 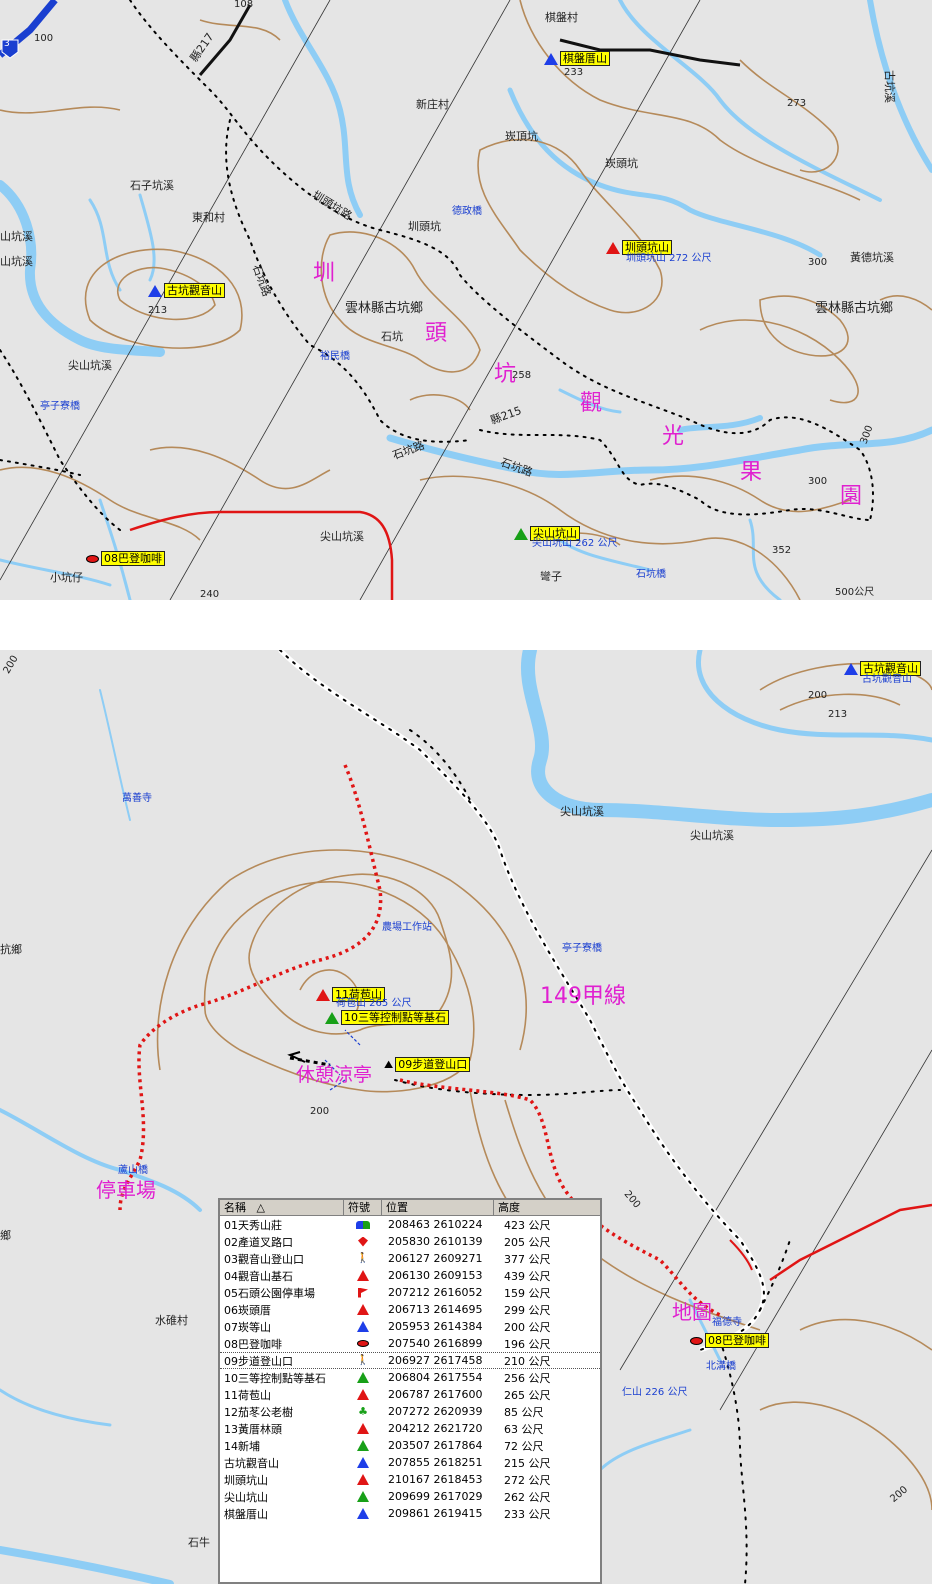 What do you see at coordinates (410, 1411) in the screenshot?
I see `table-row: 12茄苳公老樹 ♣ 207272 2620939 85 公尺` at bounding box center [410, 1411].